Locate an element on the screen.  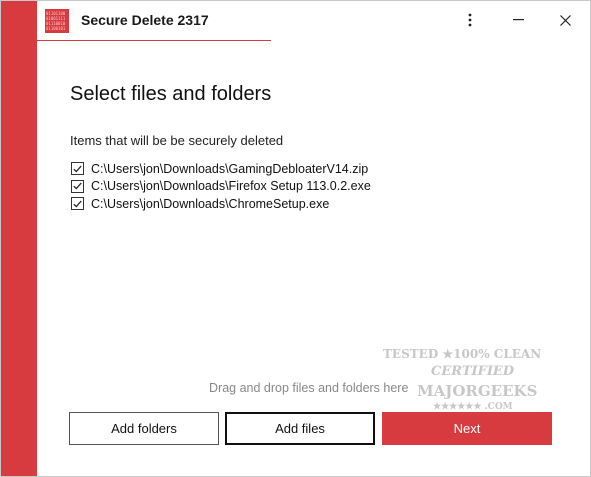
add-folders-button: Add folders is located at coordinates (144, 428).